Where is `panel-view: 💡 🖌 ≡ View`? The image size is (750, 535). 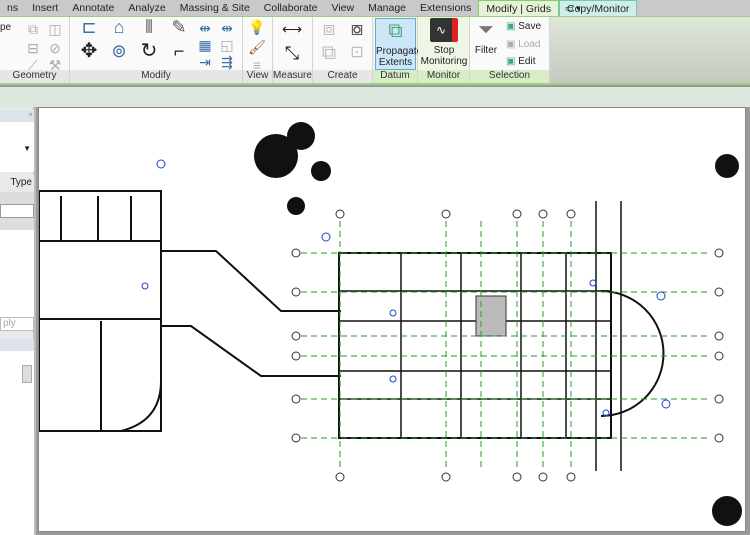 panel-view: 💡 🖌 ≡ View is located at coordinates (258, 50).